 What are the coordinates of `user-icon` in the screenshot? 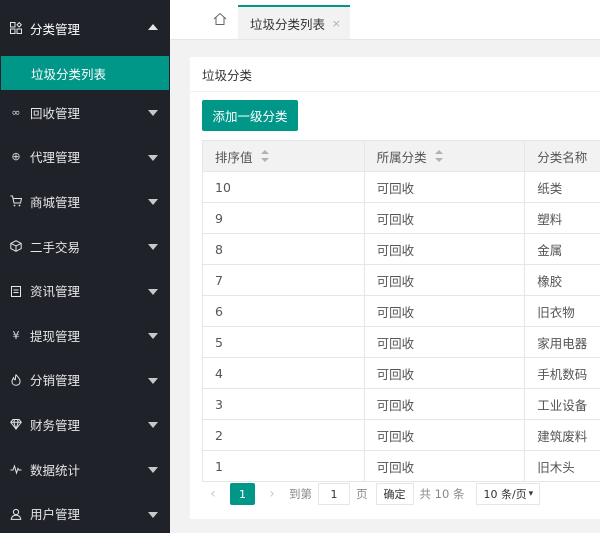 It's located at (16, 514).